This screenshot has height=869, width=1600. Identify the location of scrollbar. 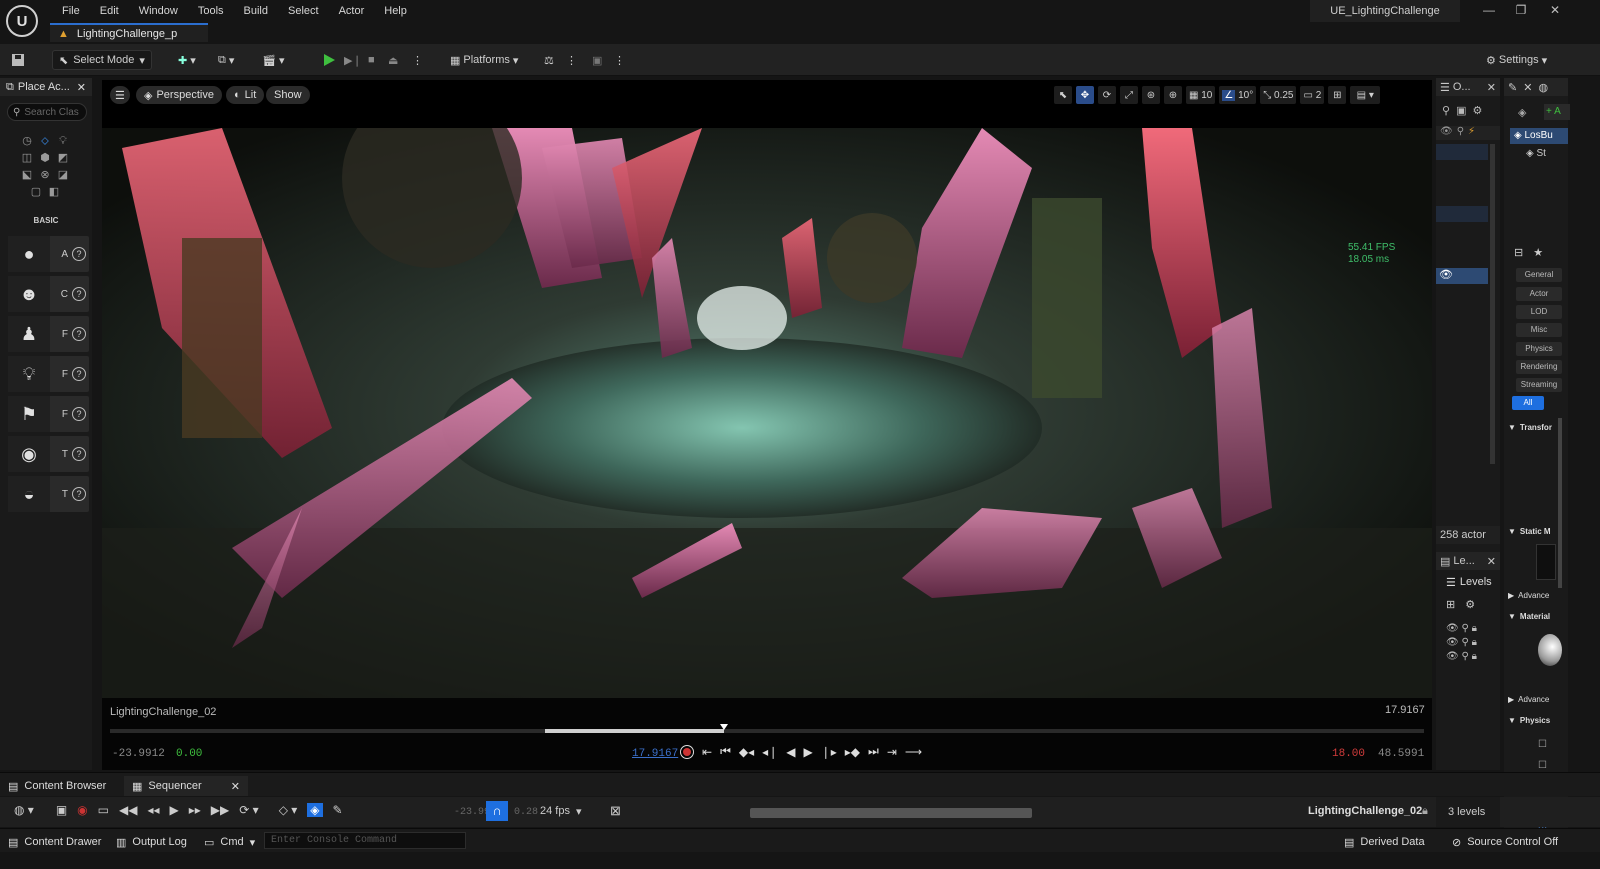
(1560, 503).